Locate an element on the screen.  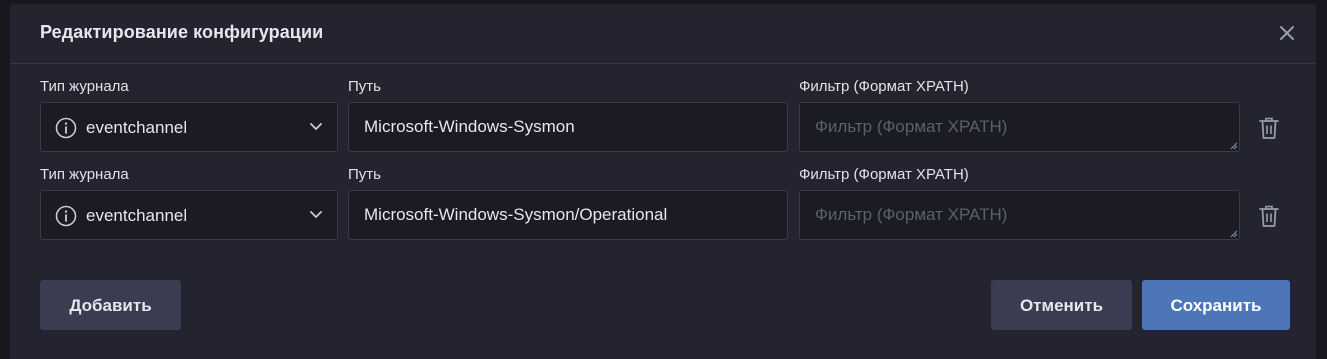
add-button: Добавить is located at coordinates (110, 305).